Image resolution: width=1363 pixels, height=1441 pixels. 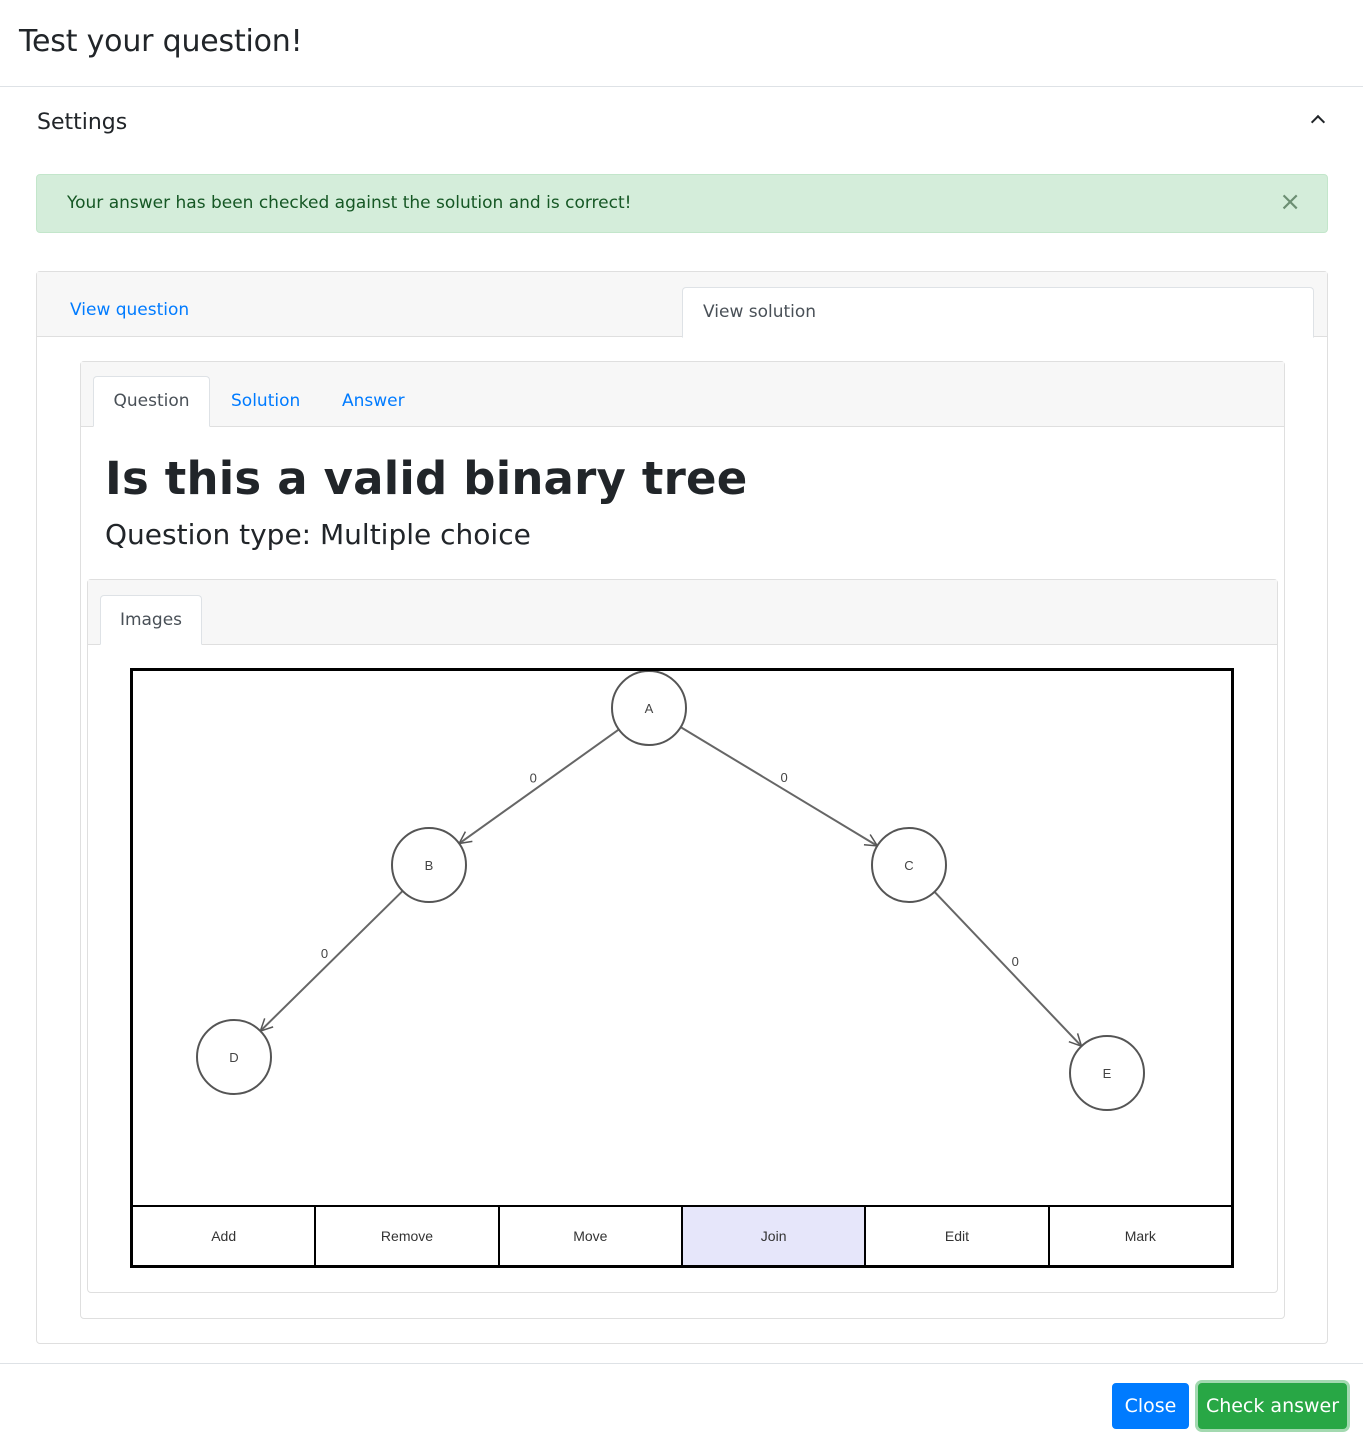 What do you see at coordinates (1140, 1236) in the screenshot?
I see `mark-button: Mark` at bounding box center [1140, 1236].